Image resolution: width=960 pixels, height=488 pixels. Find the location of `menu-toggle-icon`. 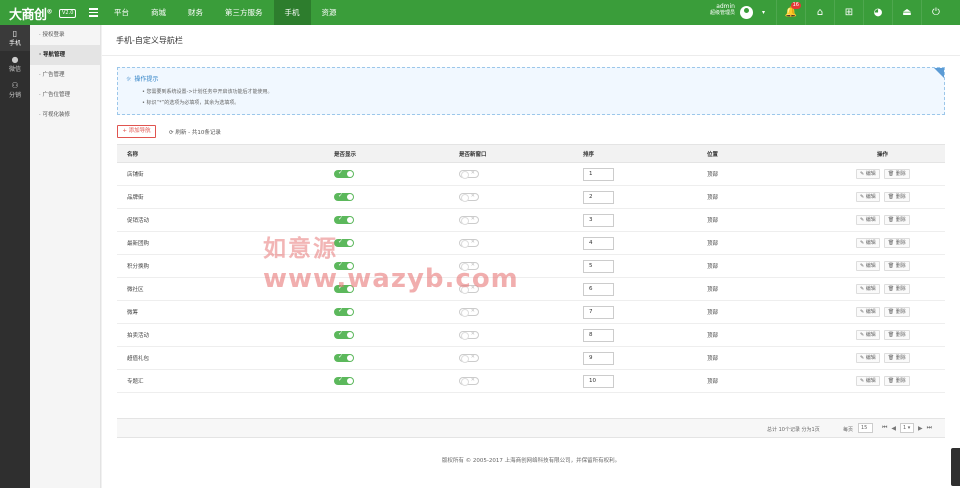

menu-toggle-icon is located at coordinates (93, 12).